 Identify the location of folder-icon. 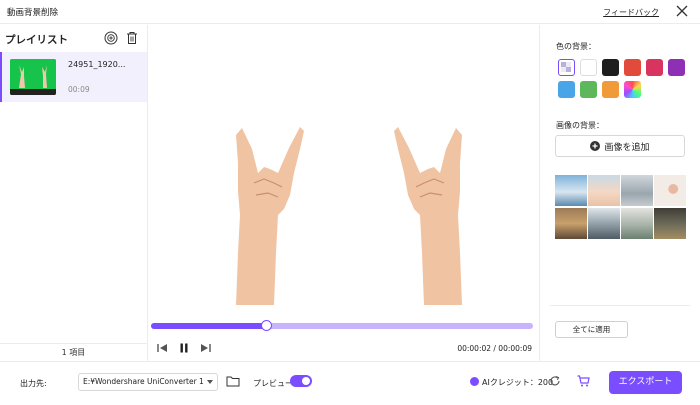
(233, 381).